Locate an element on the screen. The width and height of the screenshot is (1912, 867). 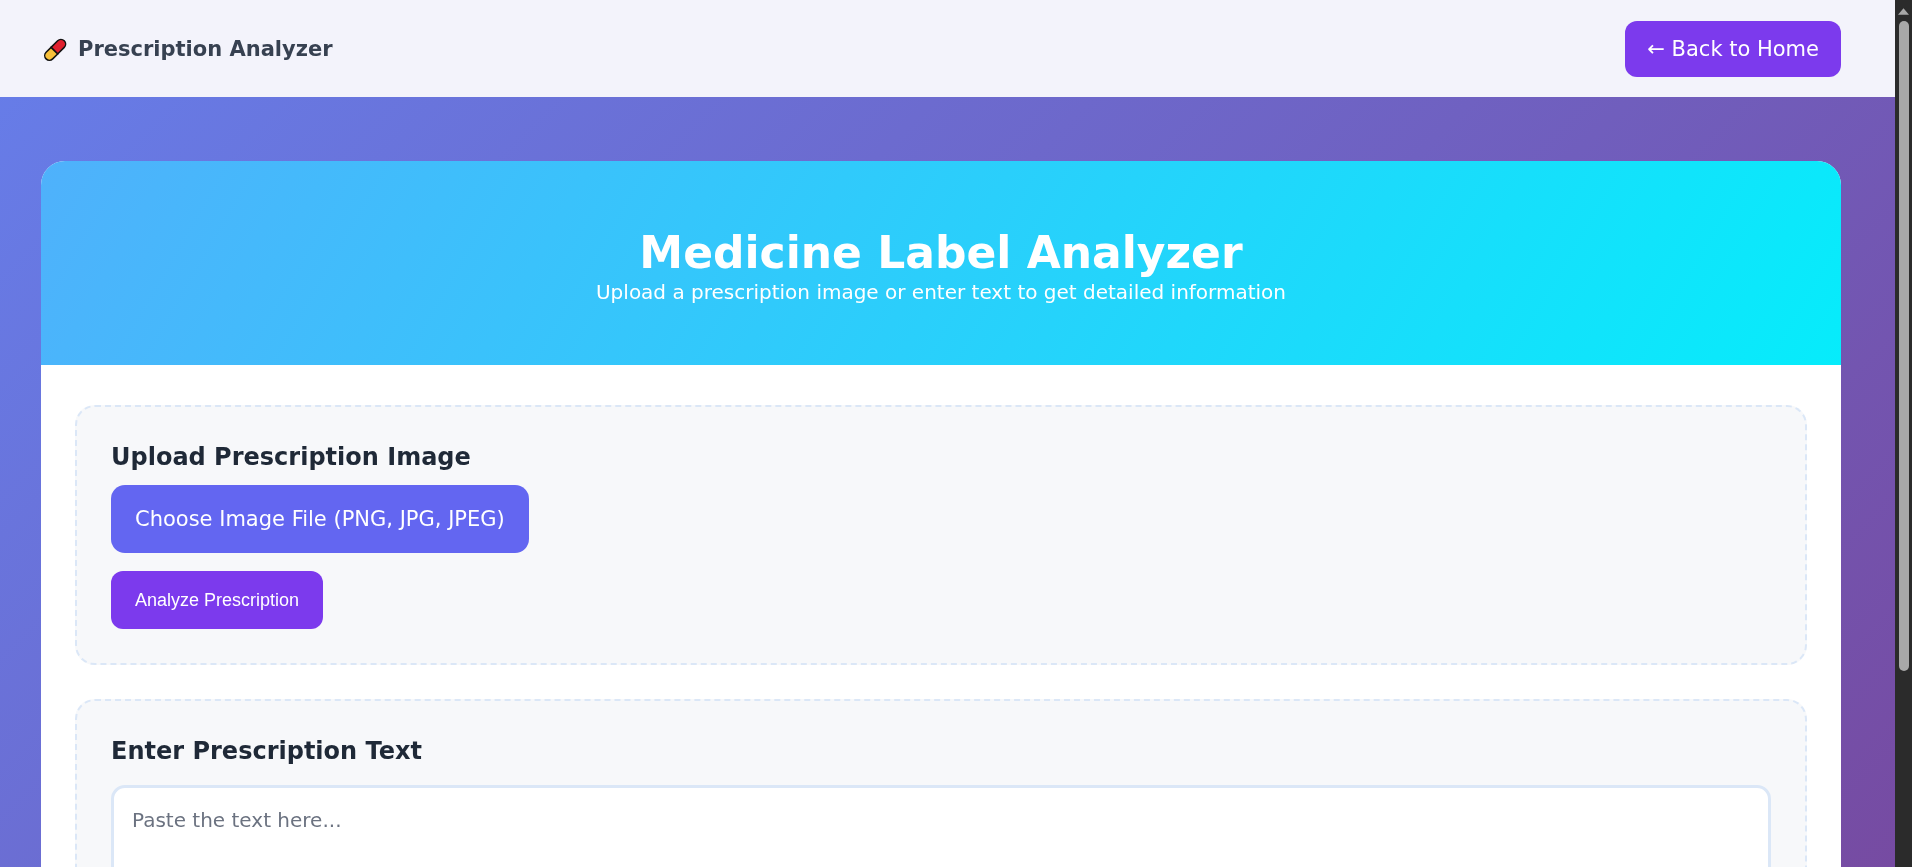
section-heading: Upload Prescription Image is located at coordinates (291, 457).